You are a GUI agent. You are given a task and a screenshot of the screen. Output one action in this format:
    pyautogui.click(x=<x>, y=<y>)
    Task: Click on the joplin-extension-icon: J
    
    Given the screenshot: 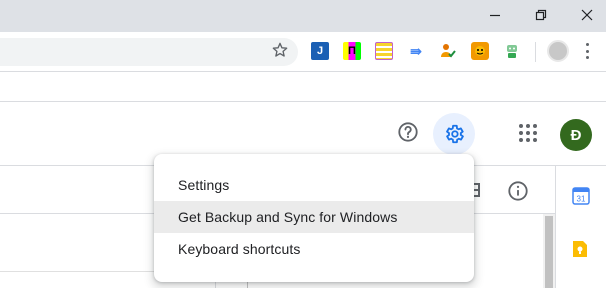 What is the action you would take?
    pyautogui.click(x=320, y=51)
    